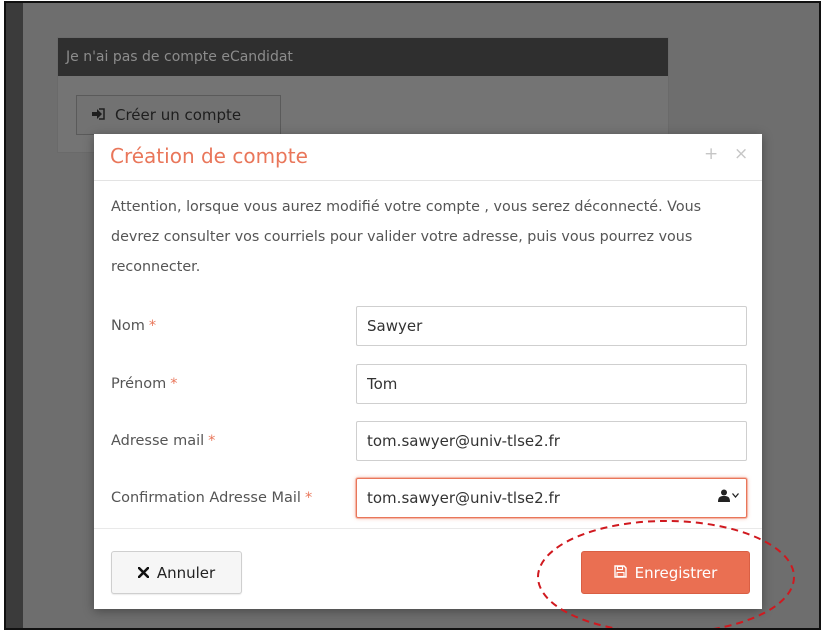  I want to click on form-row-email-confirm: Confirmation Adresse Mail *, so click(431, 498).